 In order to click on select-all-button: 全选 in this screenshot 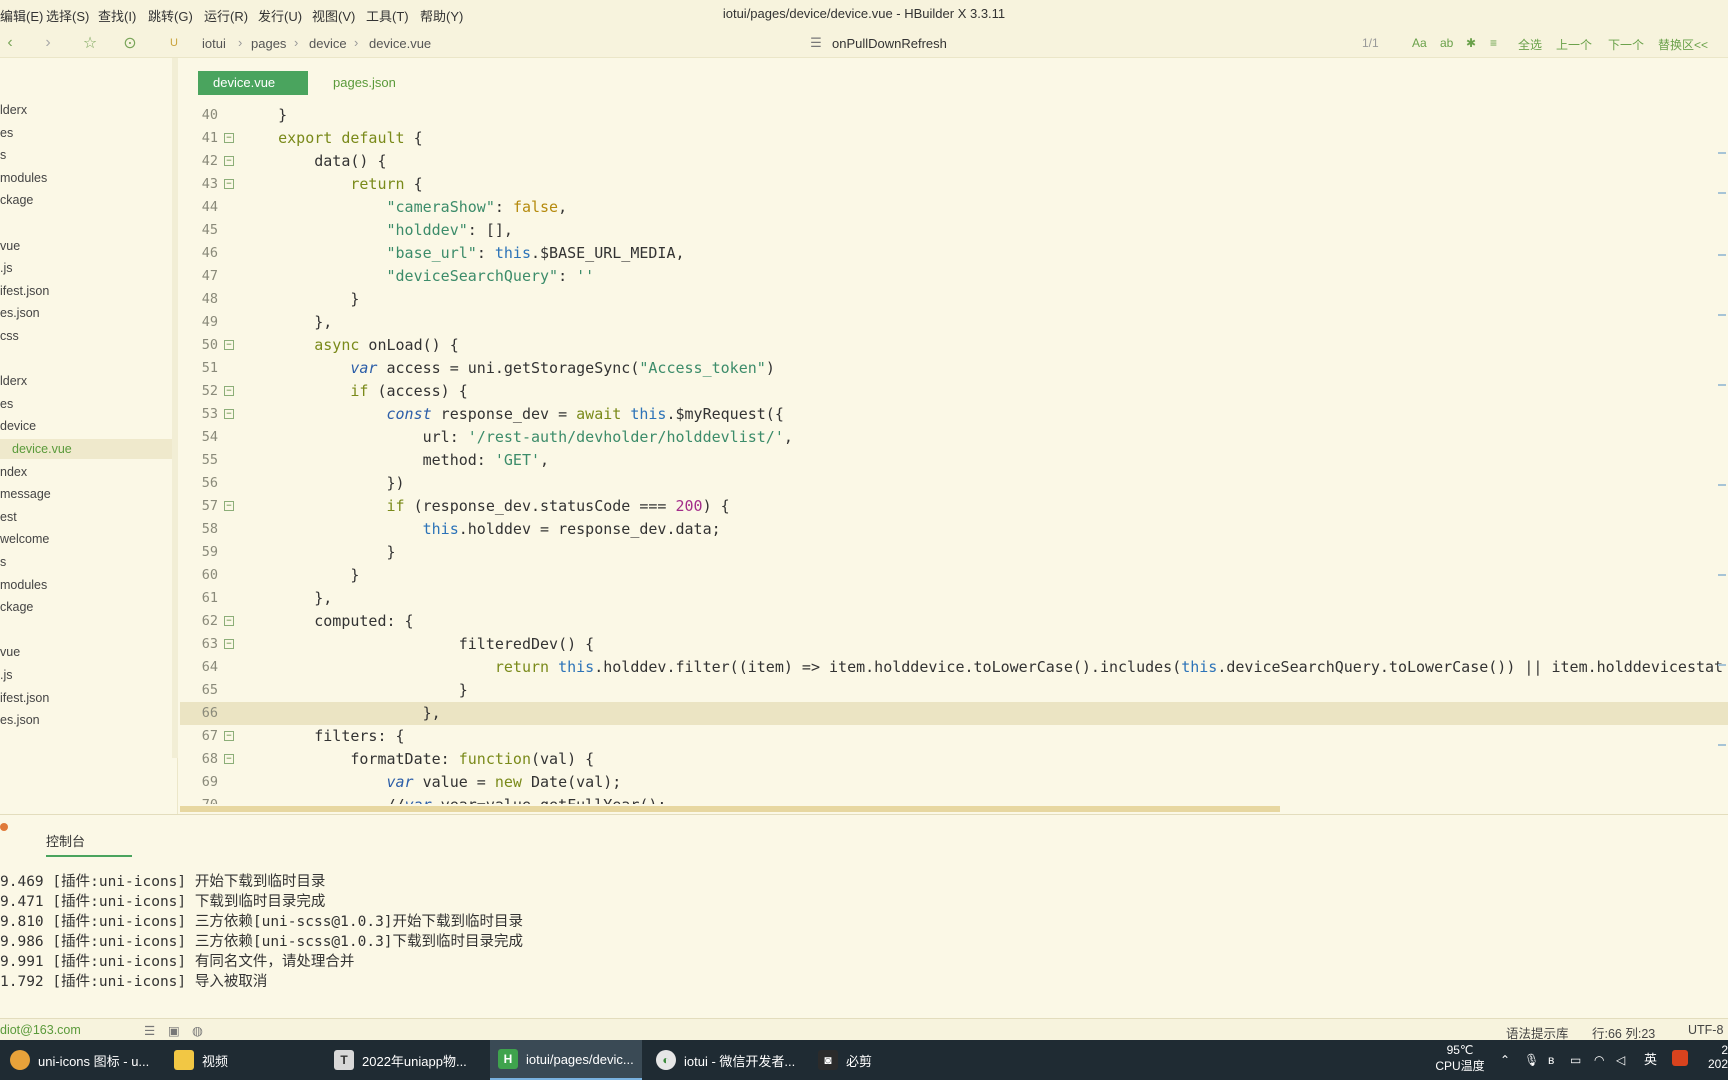, I will do `click(1530, 44)`.